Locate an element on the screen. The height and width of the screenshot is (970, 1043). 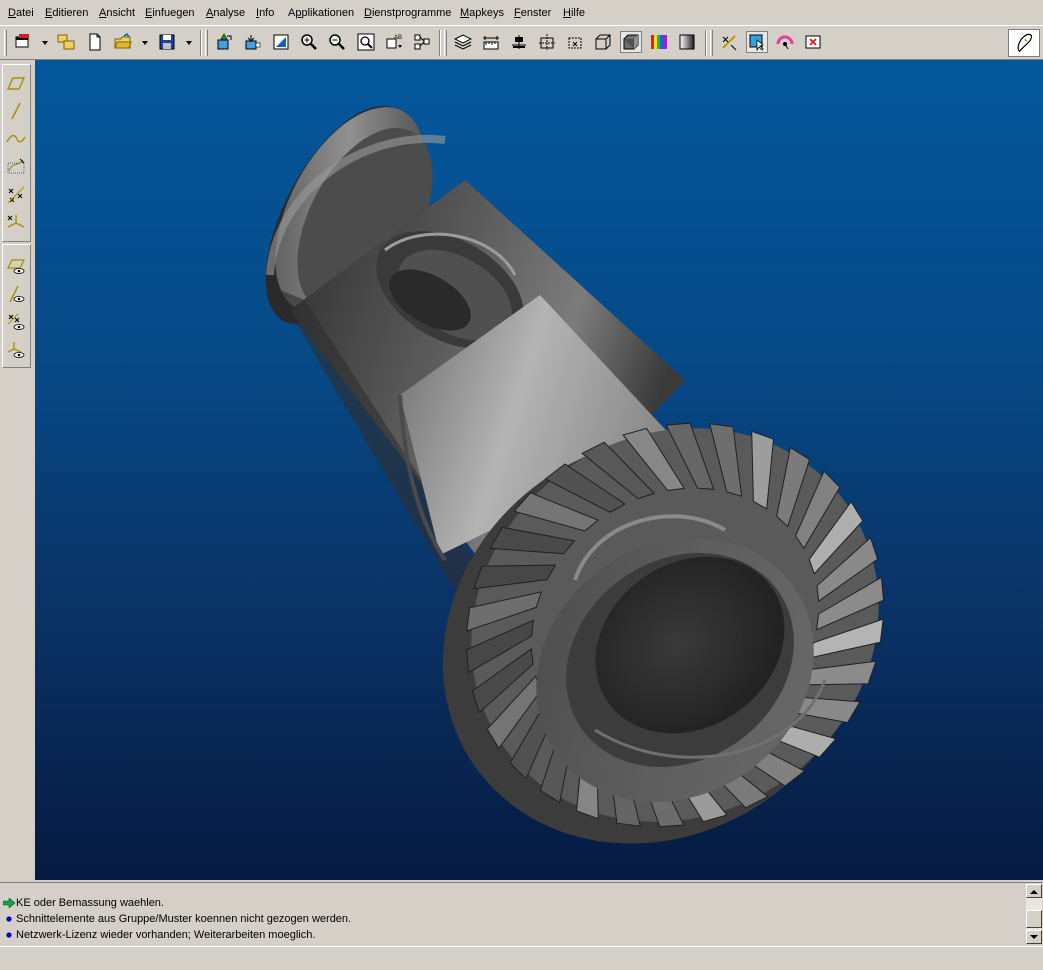
new-window-button is located at coordinates (23, 42).